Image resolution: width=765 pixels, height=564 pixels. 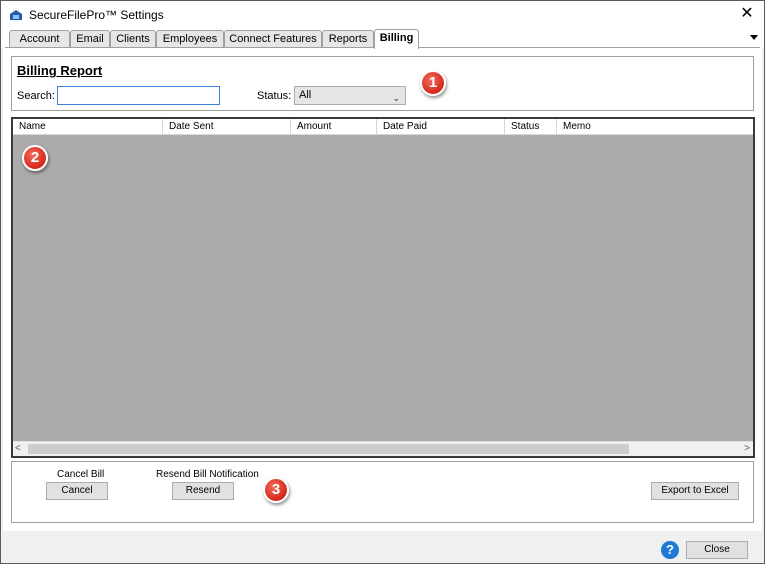 What do you see at coordinates (348, 39) in the screenshot?
I see `tab-reports: Reports` at bounding box center [348, 39].